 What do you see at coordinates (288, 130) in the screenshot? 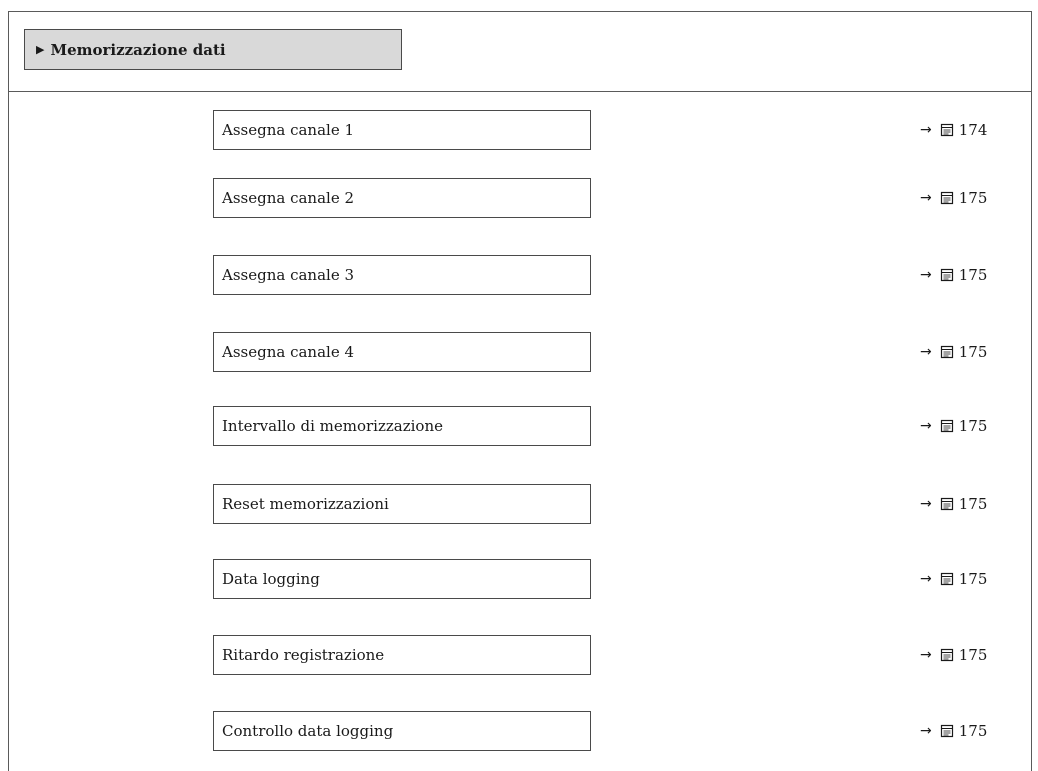
I see `param-label: Assegna canale 1` at bounding box center [288, 130].